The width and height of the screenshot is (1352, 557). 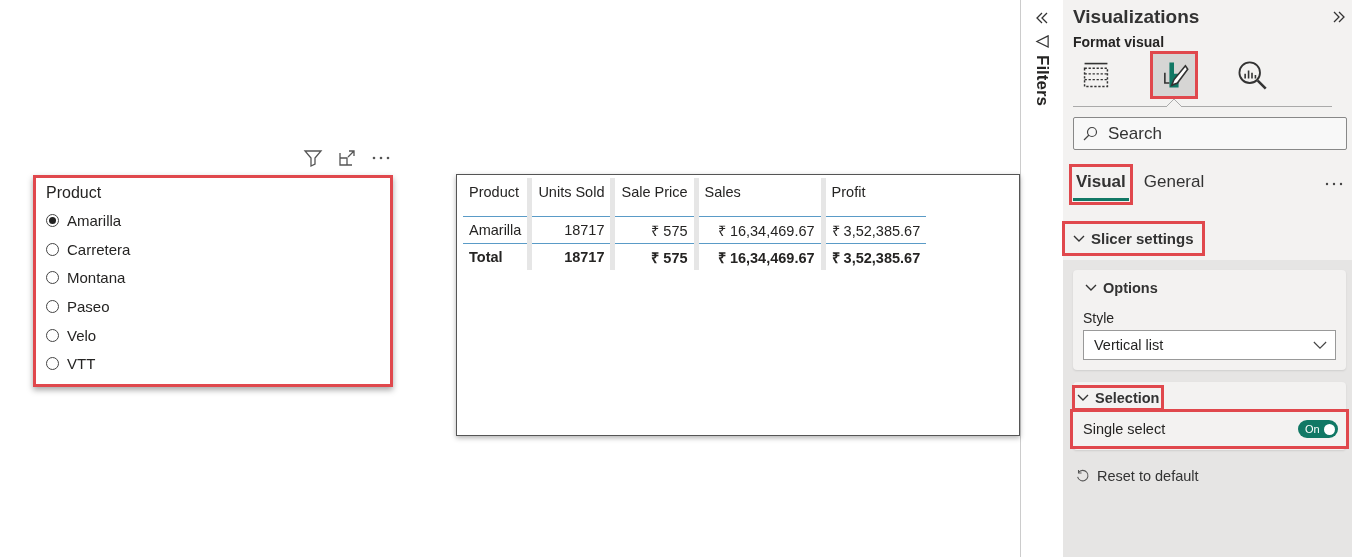 What do you see at coordinates (1133, 238) in the screenshot?
I see `section-header: Slicer settings` at bounding box center [1133, 238].